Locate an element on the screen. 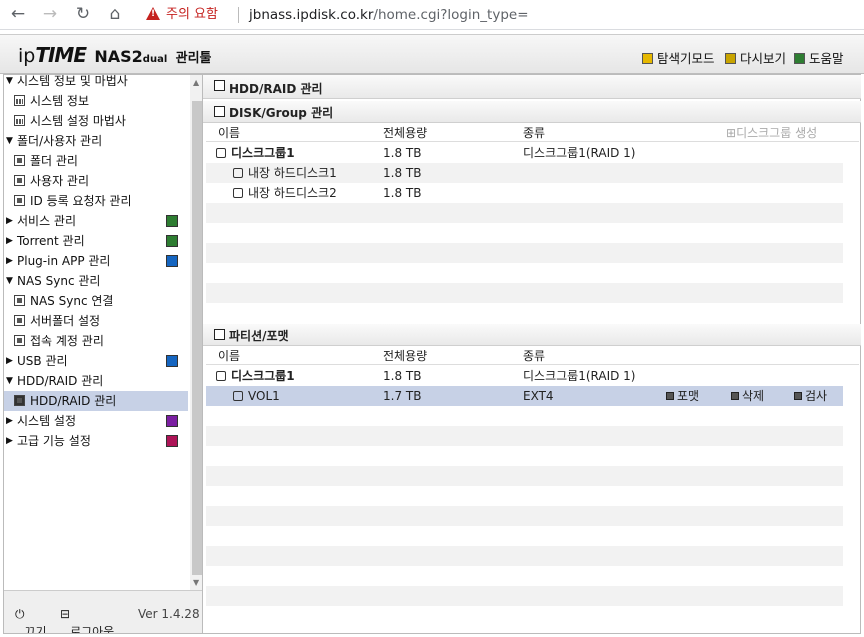 Image resolution: width=864 pixels, height=637 pixels. sidebar-item-label: 시스템 설정 마법사 is located at coordinates (78, 121).